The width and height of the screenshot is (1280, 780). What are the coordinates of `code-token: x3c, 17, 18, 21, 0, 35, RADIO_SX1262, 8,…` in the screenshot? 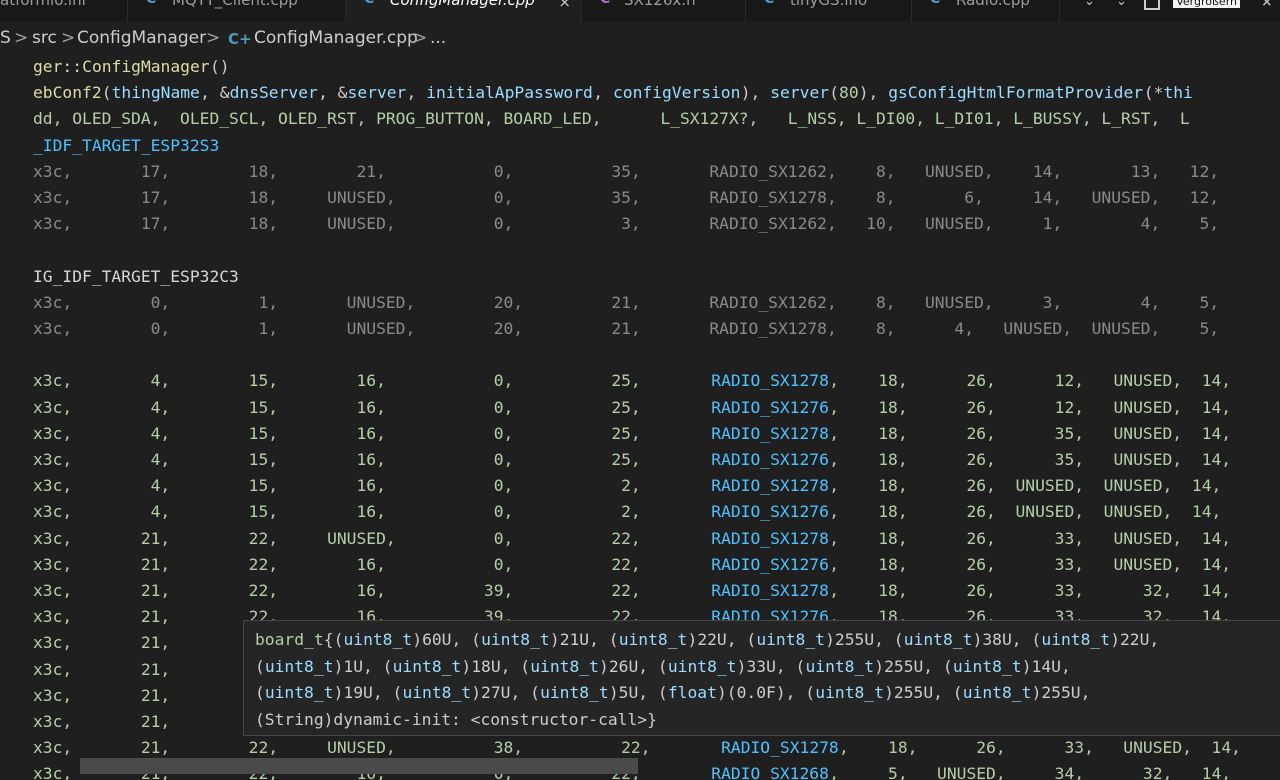 It's located at (626, 171).